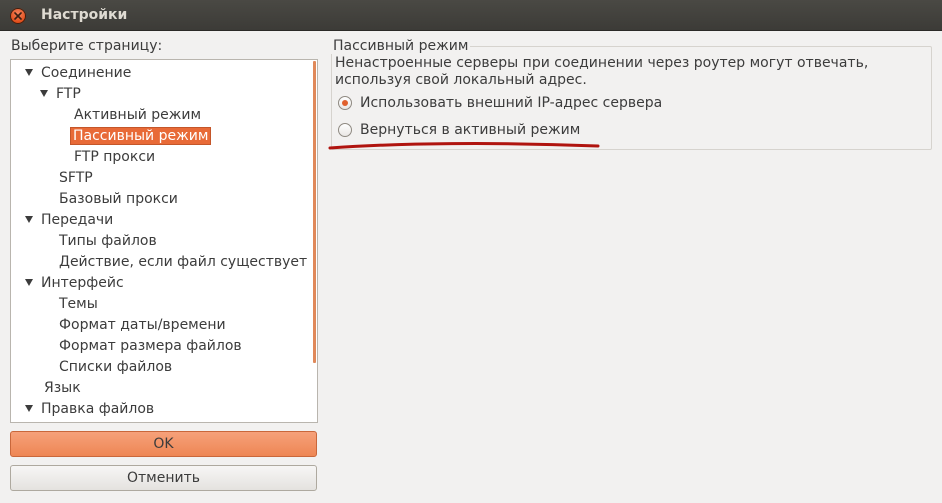 The height and width of the screenshot is (503, 942). What do you see at coordinates (314, 212) in the screenshot?
I see `tree-scrollbar` at bounding box center [314, 212].